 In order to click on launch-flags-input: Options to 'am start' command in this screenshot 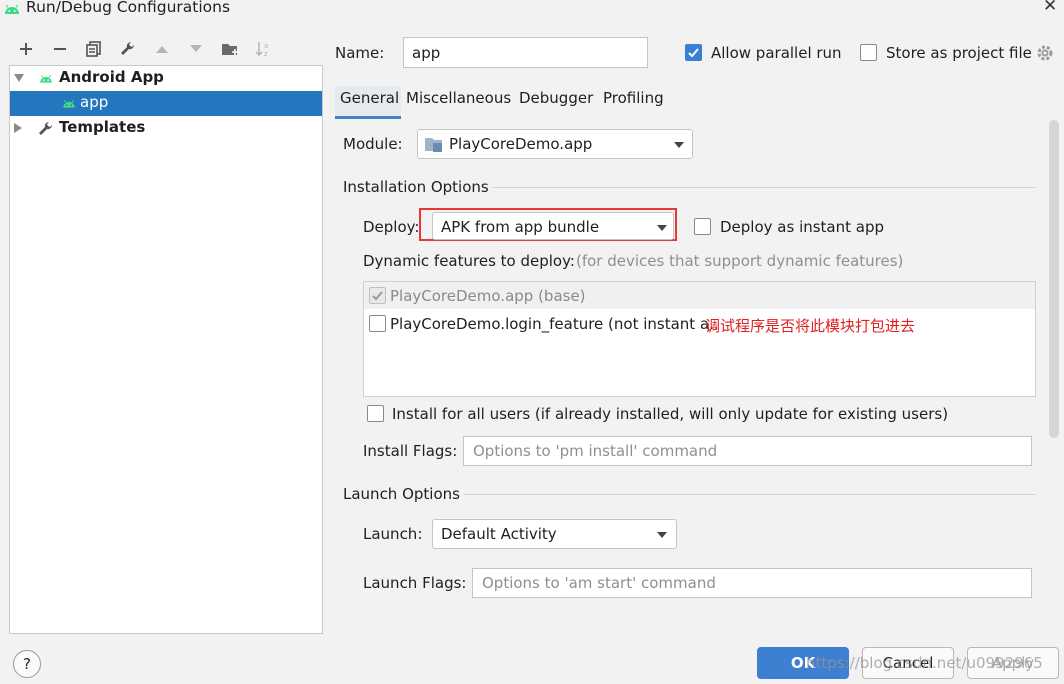, I will do `click(752, 583)`.